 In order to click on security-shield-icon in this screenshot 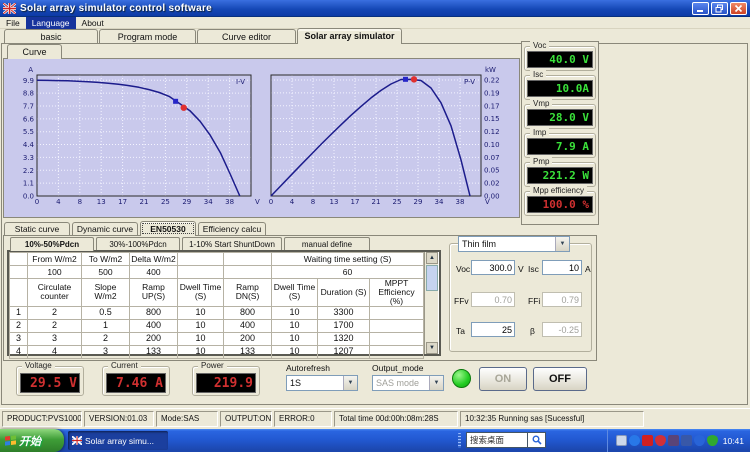, I will do `click(699, 440)`.